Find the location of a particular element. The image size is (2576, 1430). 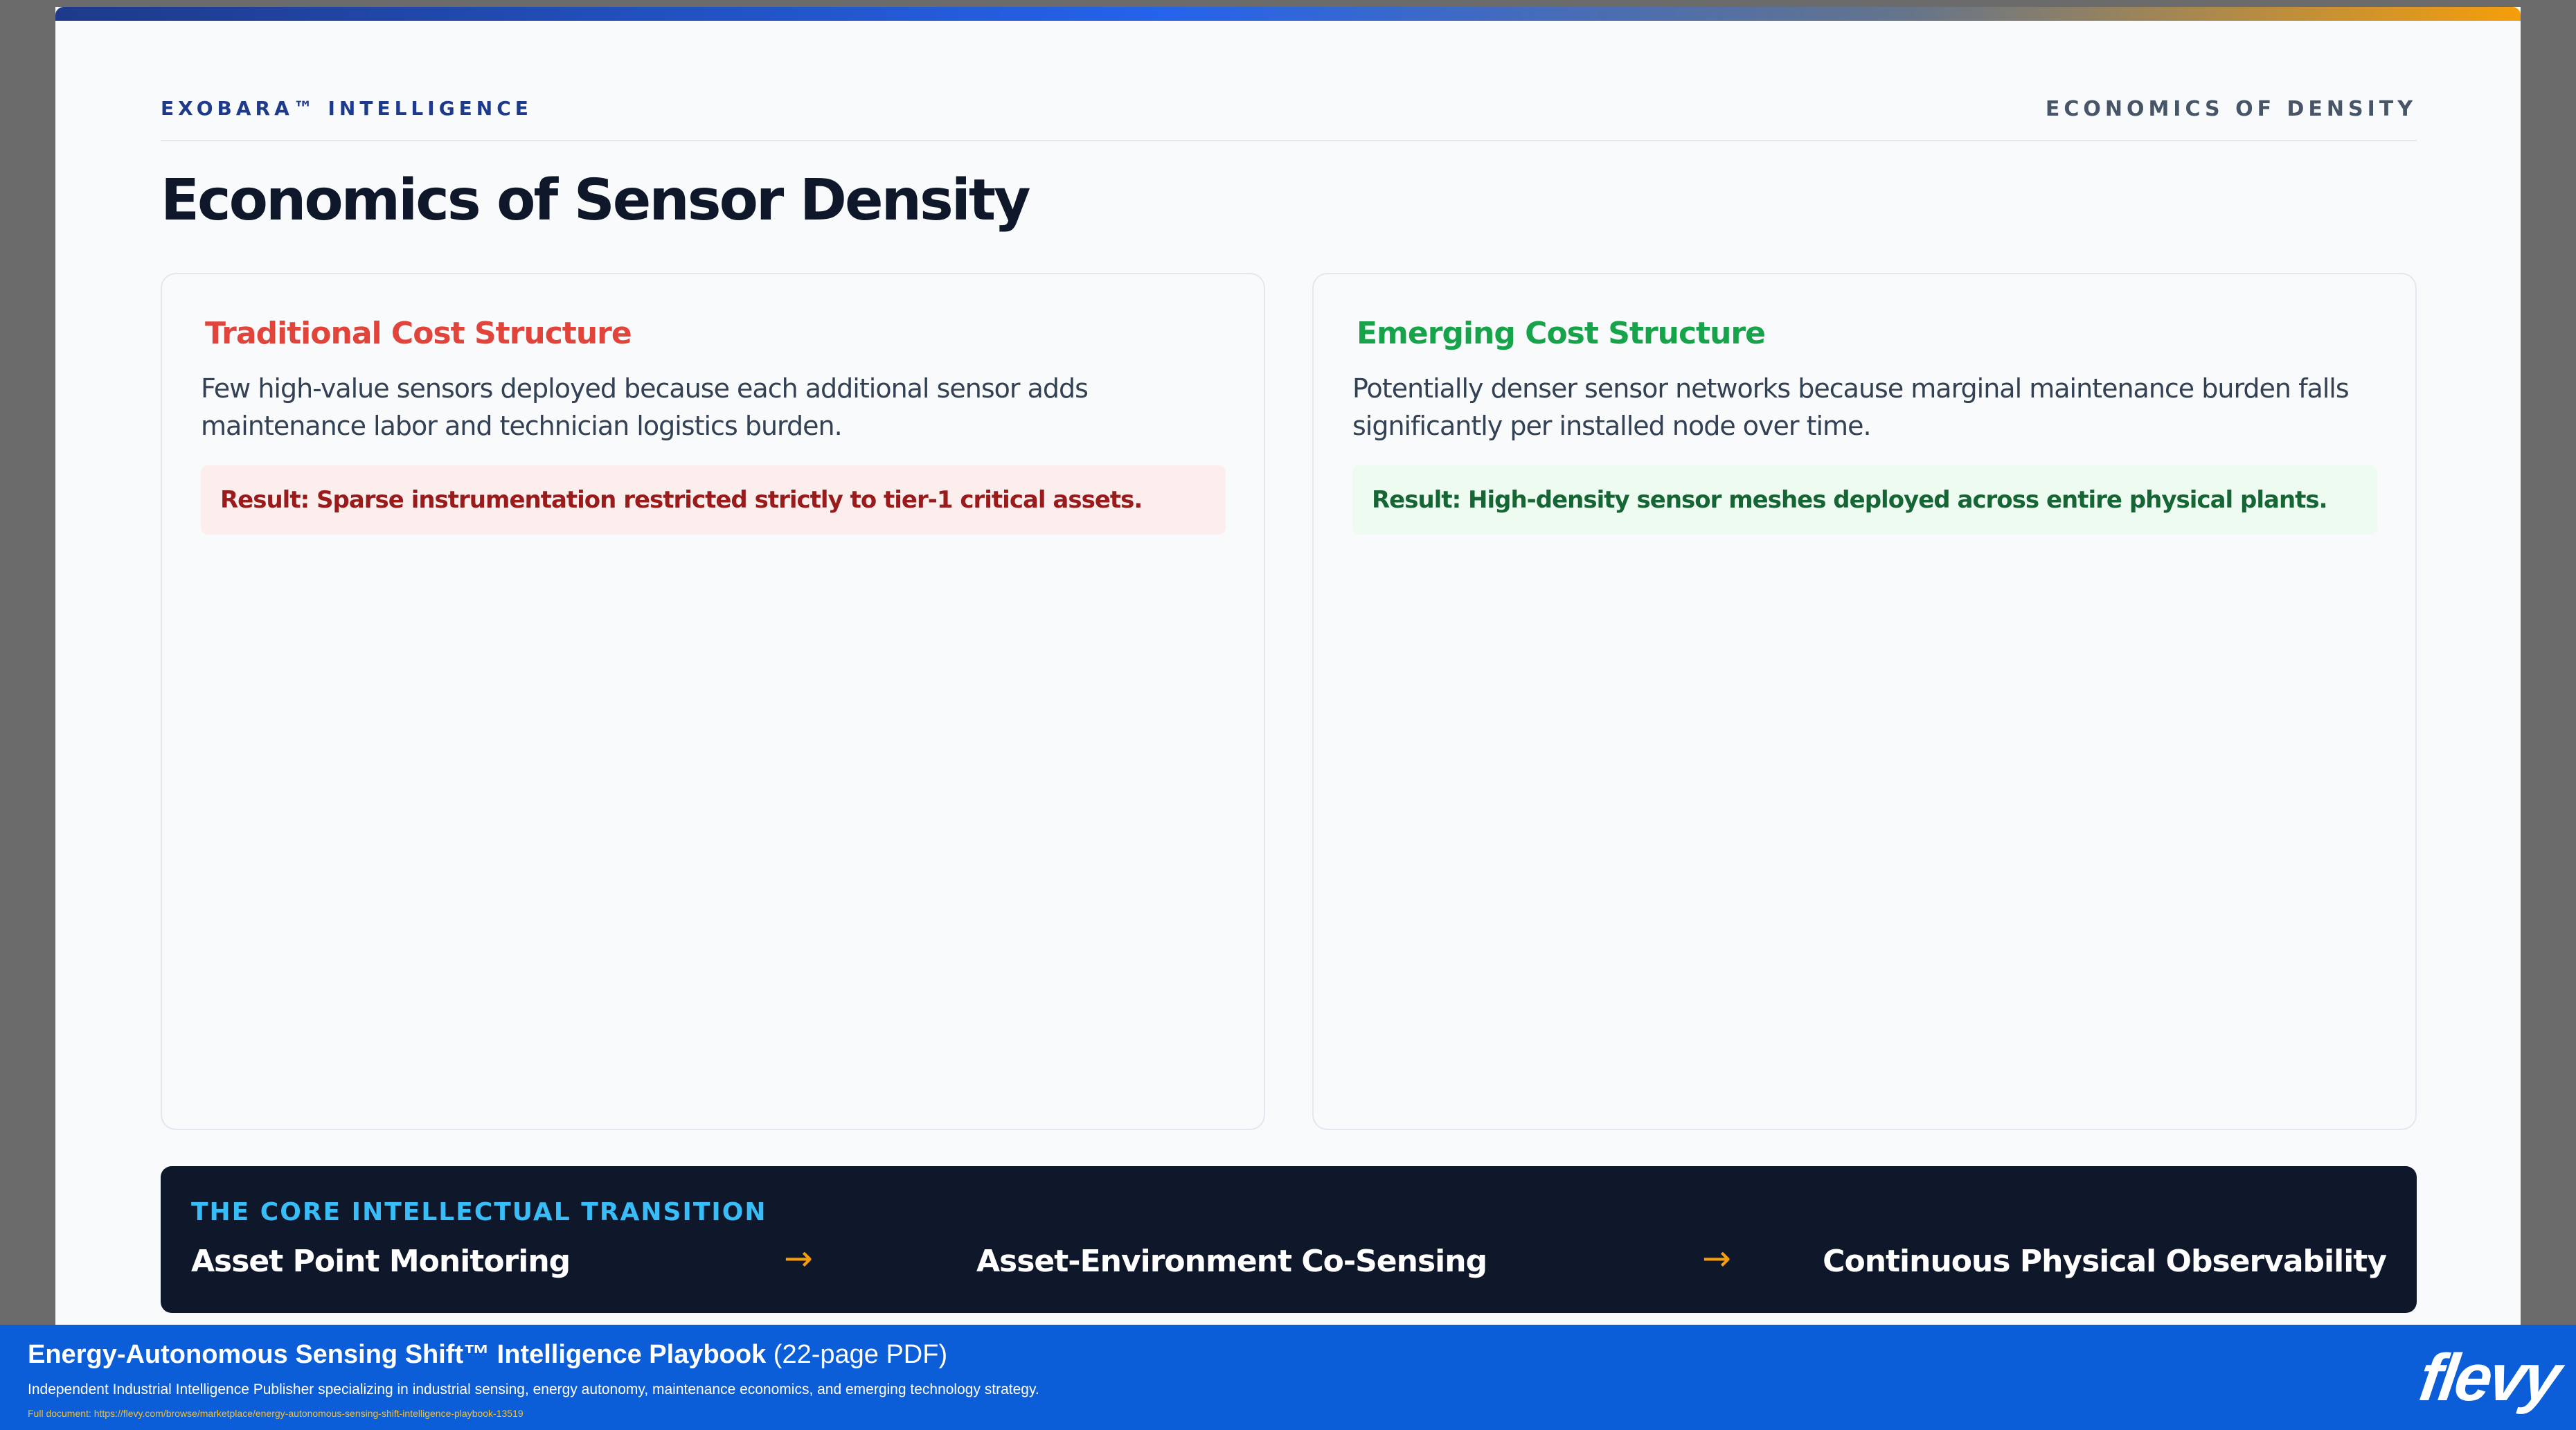

stage-continuous-physical-observability: Continuous Physical Observability is located at coordinates (2105, 1261).